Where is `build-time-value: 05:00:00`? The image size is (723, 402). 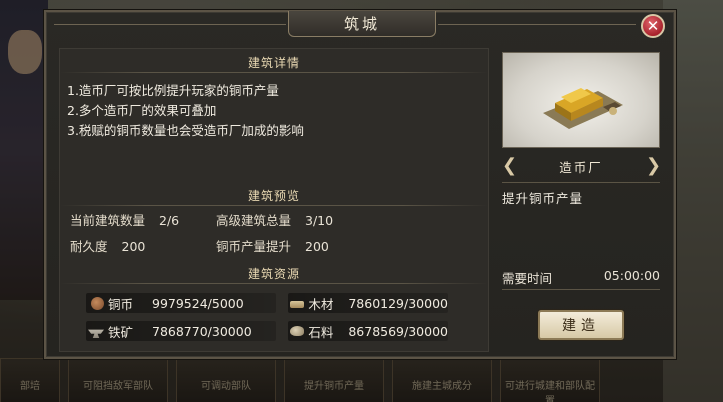 build-time-value: 05:00:00 is located at coordinates (631, 275).